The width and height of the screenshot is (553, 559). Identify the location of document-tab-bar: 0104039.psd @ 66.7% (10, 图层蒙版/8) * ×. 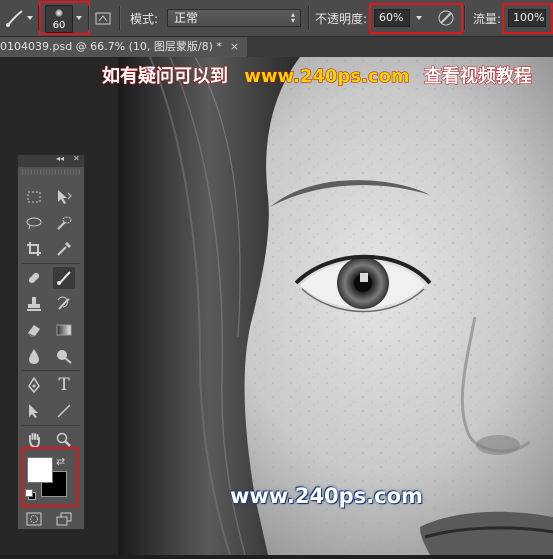
(276, 47).